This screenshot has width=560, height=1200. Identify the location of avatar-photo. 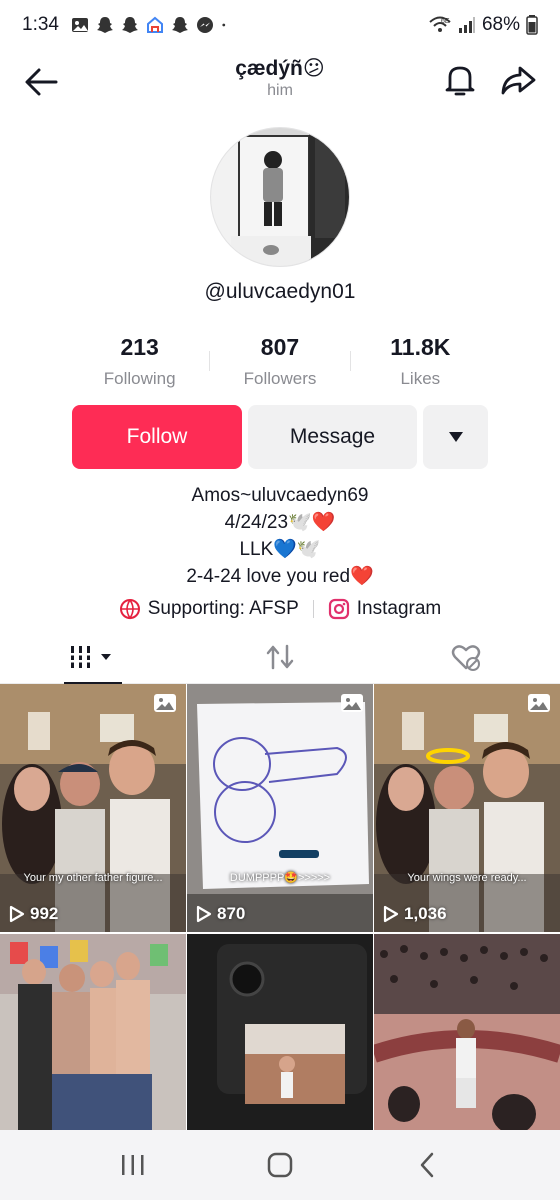
(280, 197).